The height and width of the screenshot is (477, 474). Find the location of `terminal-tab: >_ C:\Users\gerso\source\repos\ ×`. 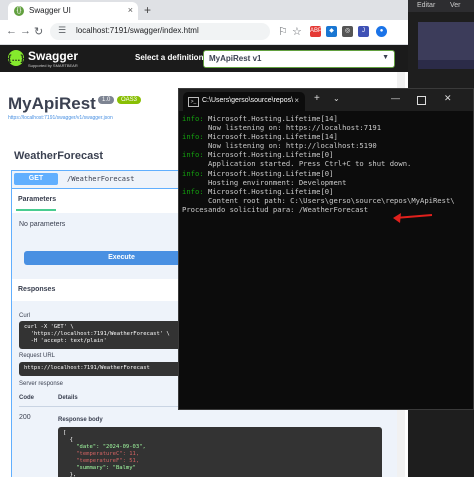

terminal-tab: >_ C:\Users\gerso\source\repos\ × is located at coordinates (244, 101).